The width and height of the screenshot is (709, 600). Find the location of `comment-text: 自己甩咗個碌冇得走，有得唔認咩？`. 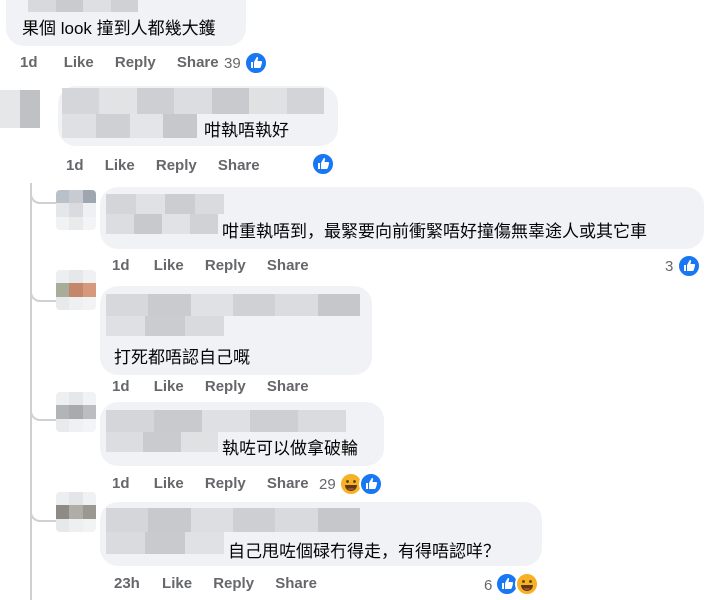

comment-text: 自己甩咗個碌冇得走，有得唔認咩？ is located at coordinates (364, 551).